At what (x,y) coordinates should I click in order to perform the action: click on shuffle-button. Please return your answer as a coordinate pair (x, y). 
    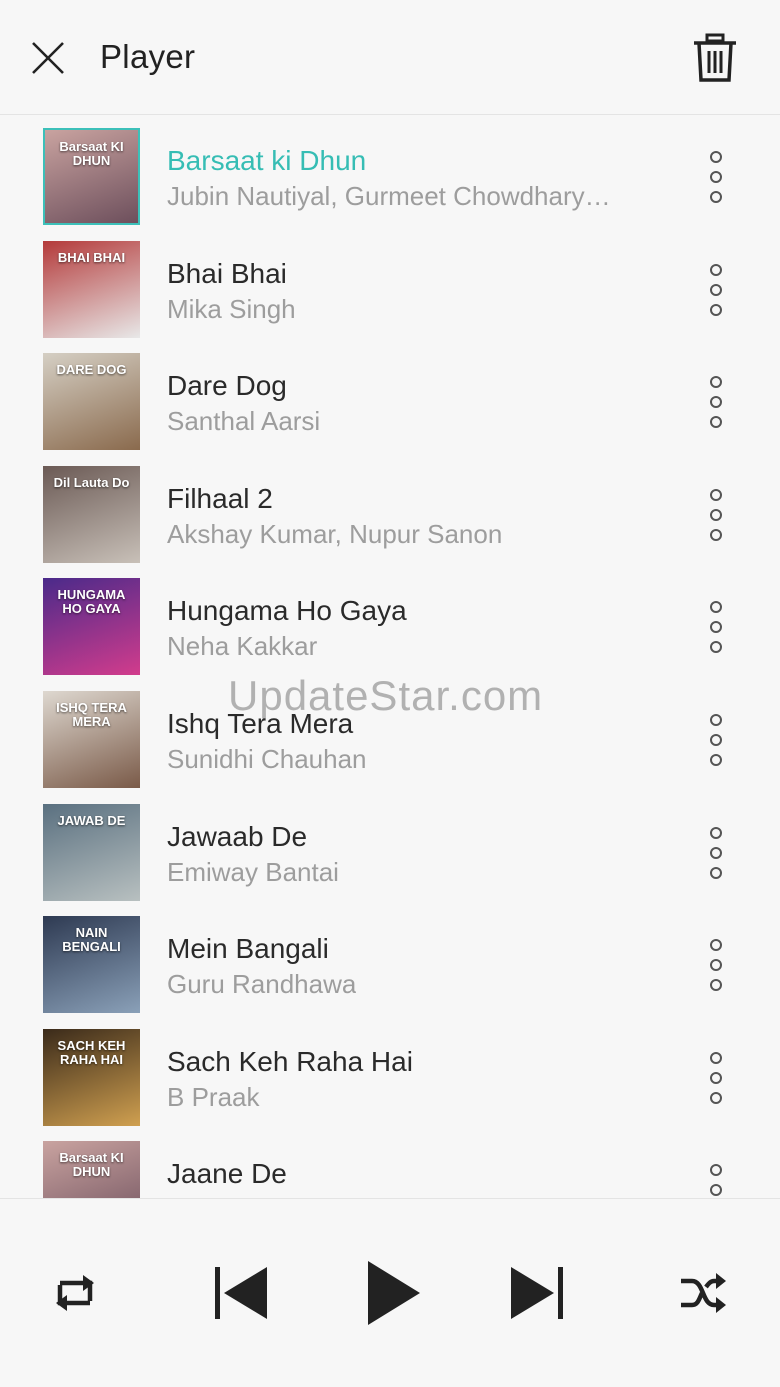
    Looking at the image, I should click on (703, 1293).